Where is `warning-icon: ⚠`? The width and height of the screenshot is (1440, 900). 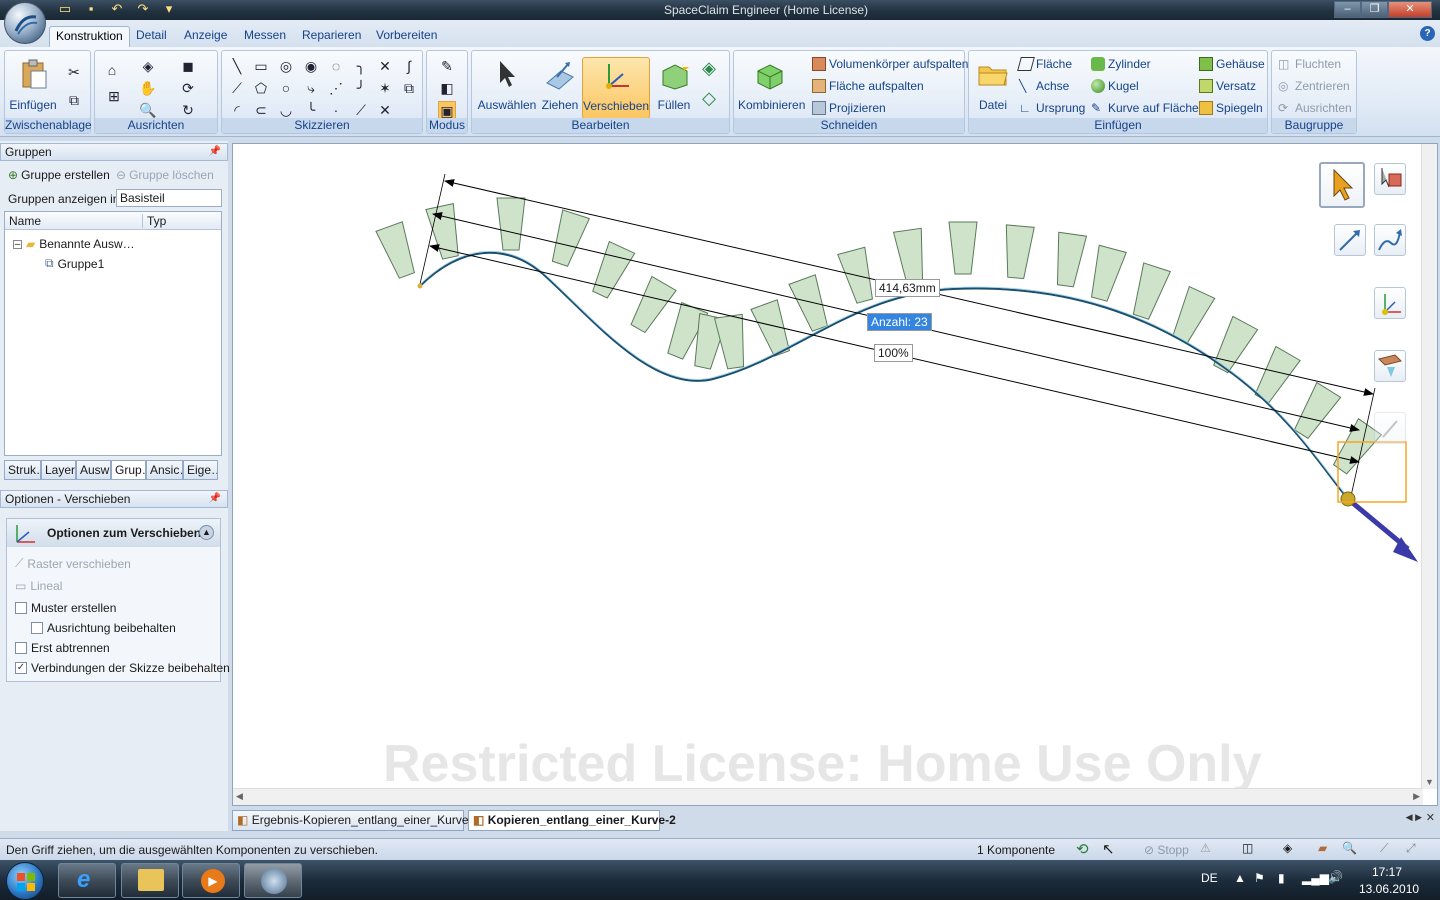
warning-icon: ⚠ is located at coordinates (1205, 848).